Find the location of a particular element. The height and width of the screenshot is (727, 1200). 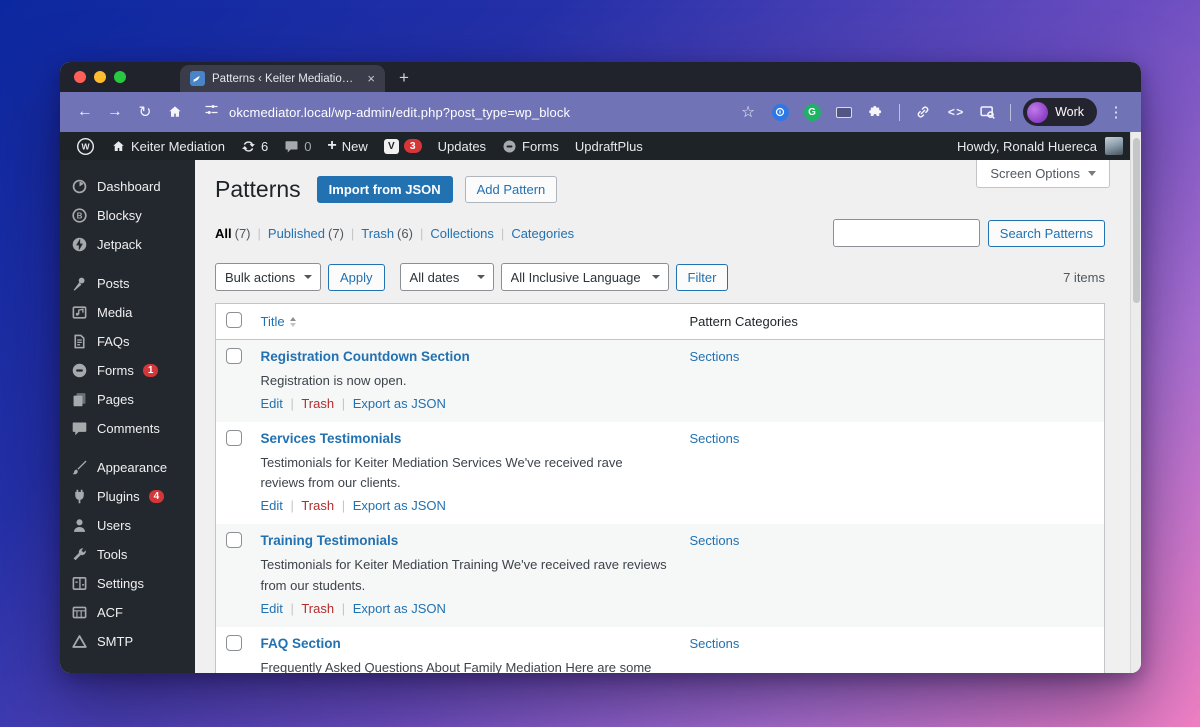

language-filter-select: All Inclusive Language Sc is located at coordinates (584, 277).